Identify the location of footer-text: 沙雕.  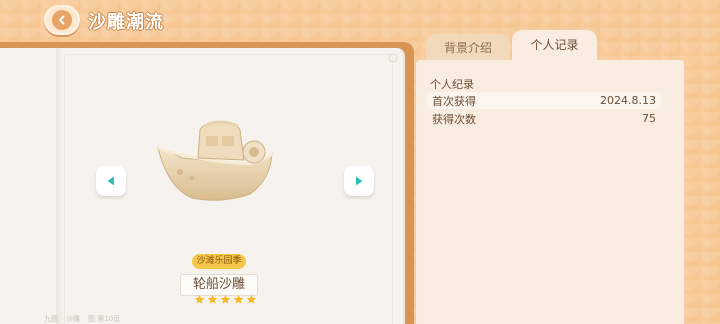
(73, 319).